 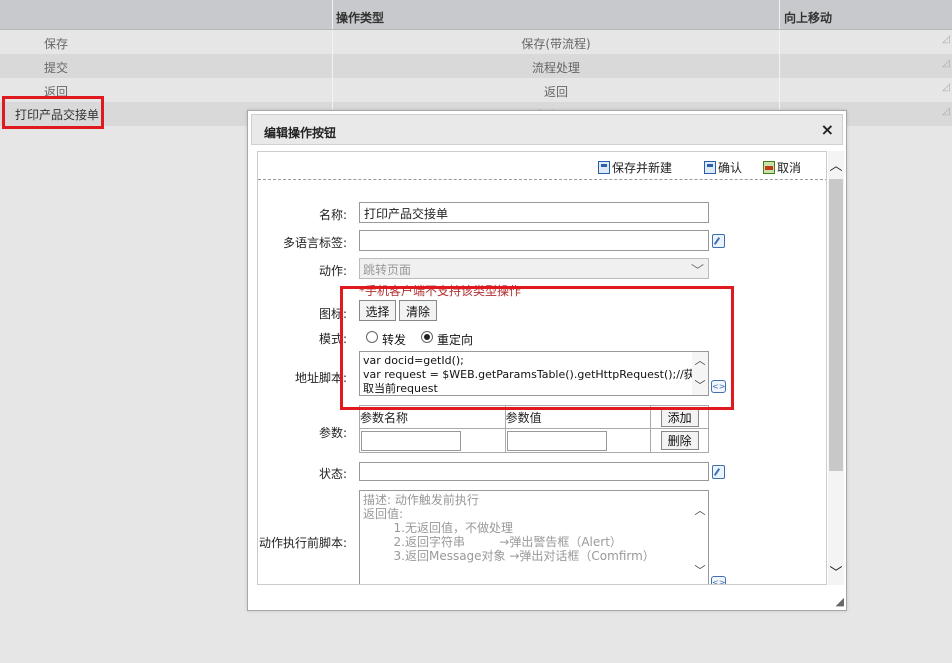 What do you see at coordinates (492, 542) in the screenshot?
I see `placeholder-line: 2.返回字符串 →弹出警告框（Alert）` at bounding box center [492, 542].